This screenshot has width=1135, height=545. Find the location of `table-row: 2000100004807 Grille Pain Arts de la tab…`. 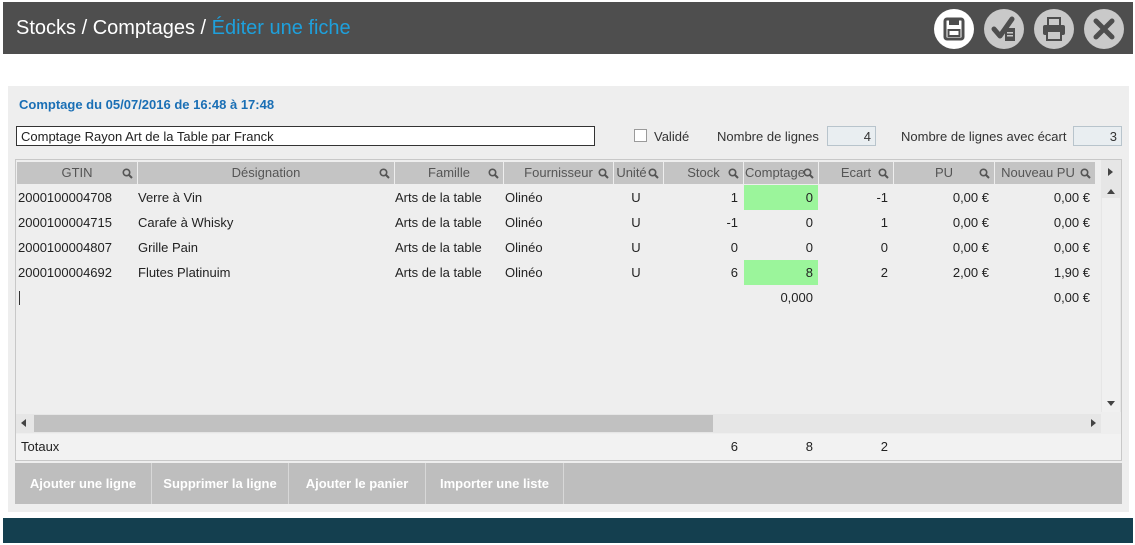

table-row: 2000100004807 Grille Pain Arts de la tab… is located at coordinates (558, 247).